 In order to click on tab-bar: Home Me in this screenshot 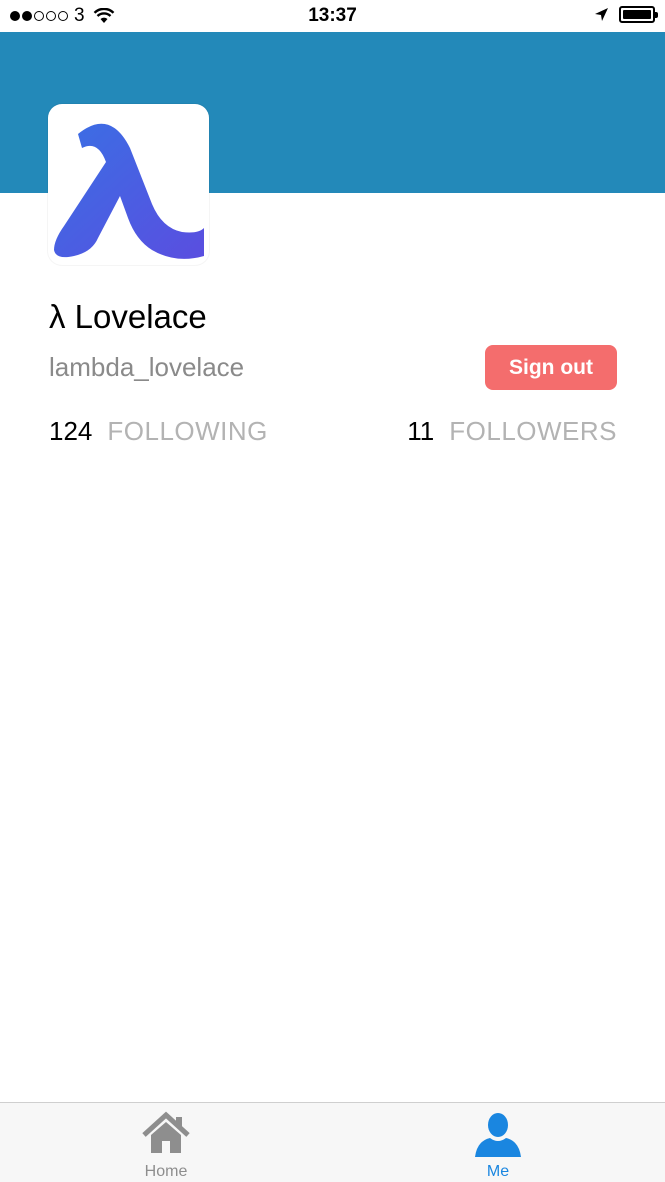, I will do `click(332, 1142)`.